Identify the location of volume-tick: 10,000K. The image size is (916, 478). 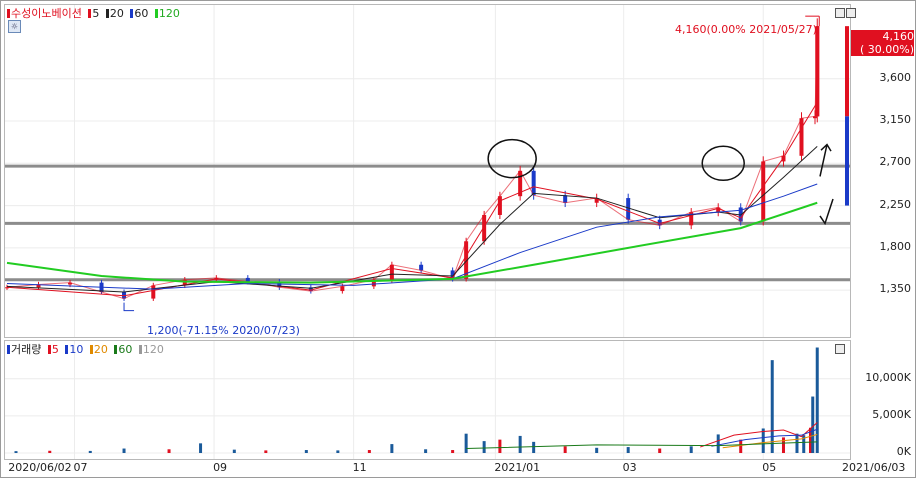
(888, 377).